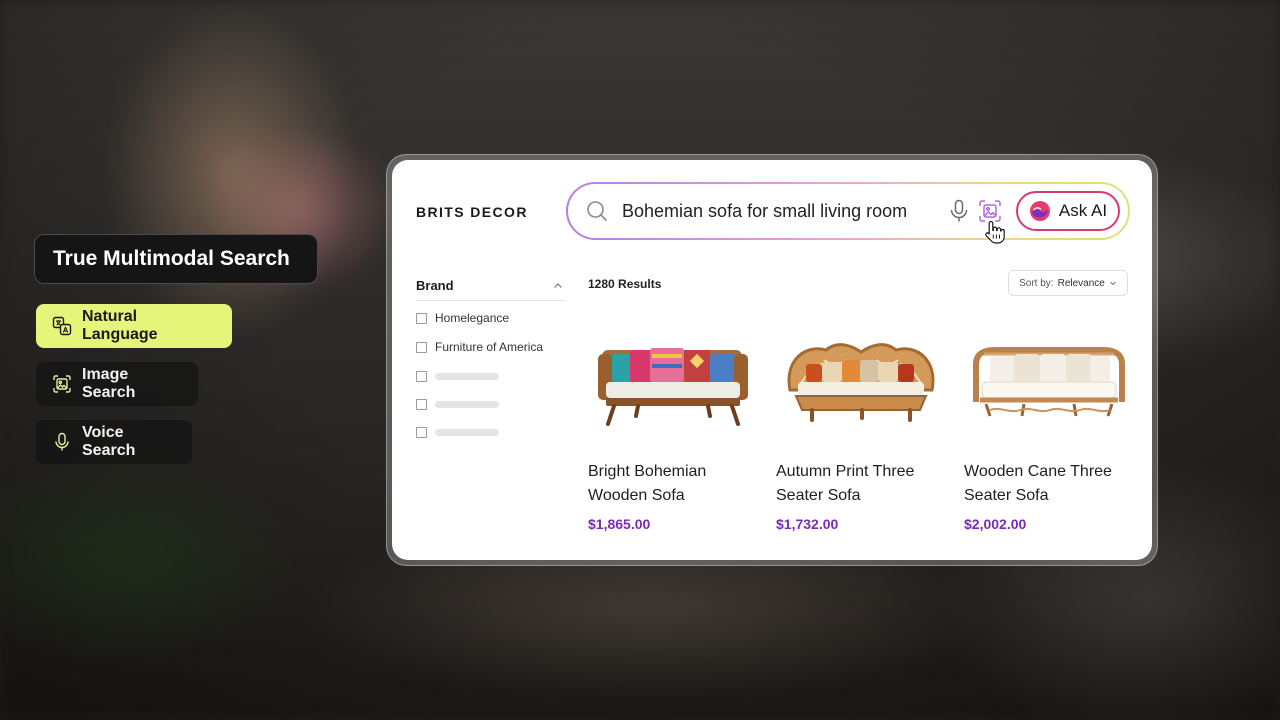 This screenshot has width=1280, height=720. Describe the element at coordinates (120, 325) in the screenshot. I see `natural-language-label: Natural Language` at that location.